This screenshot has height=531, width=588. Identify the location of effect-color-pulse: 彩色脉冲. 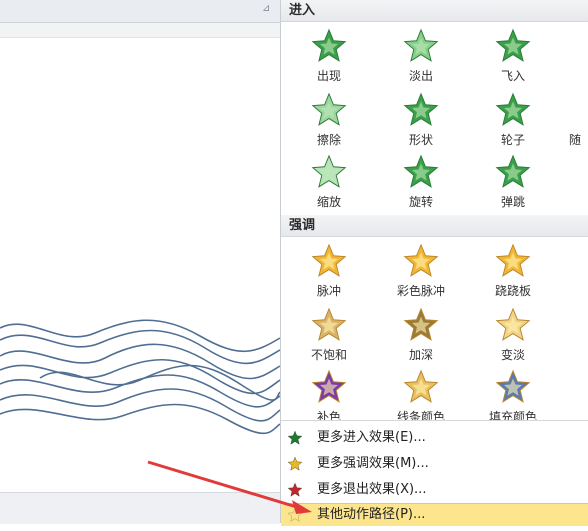
(421, 270).